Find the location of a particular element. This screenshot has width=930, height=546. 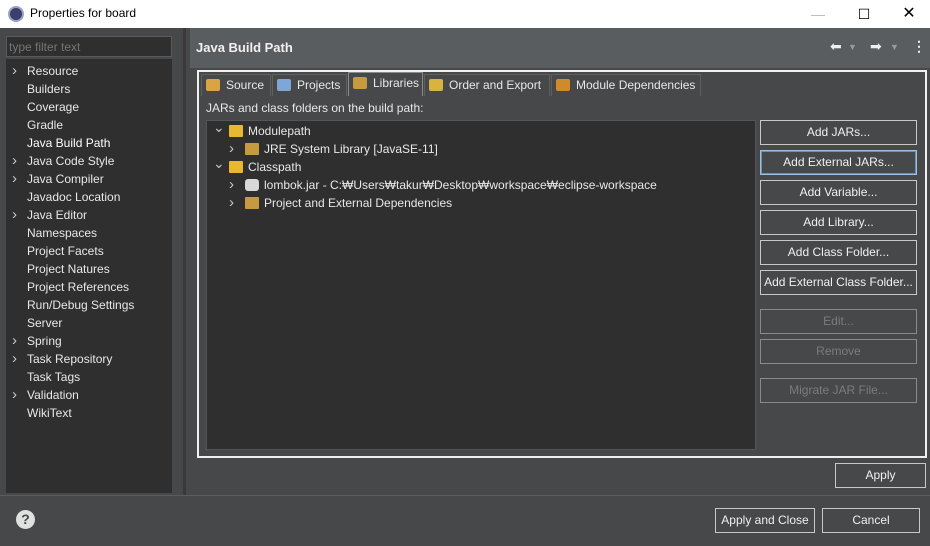

nav-item: Namespaces is located at coordinates (89, 233).